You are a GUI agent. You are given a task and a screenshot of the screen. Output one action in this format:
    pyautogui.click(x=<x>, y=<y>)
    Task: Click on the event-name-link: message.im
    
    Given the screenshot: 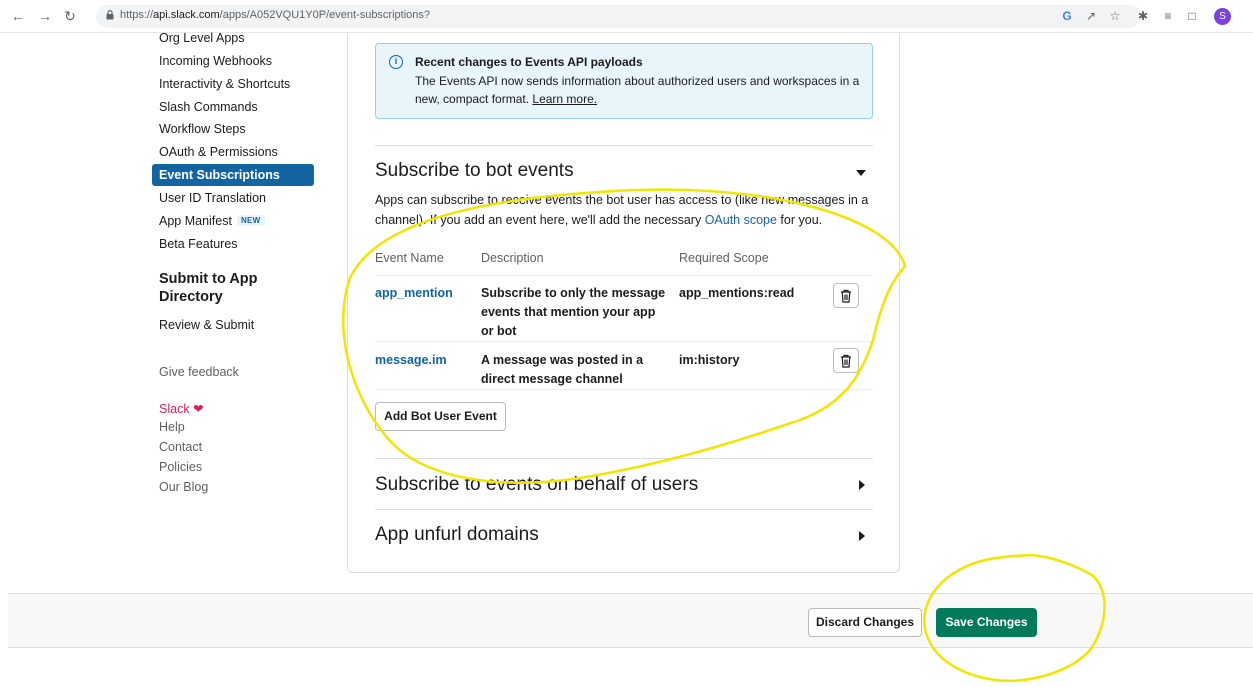 What is the action you would take?
    pyautogui.click(x=411, y=360)
    